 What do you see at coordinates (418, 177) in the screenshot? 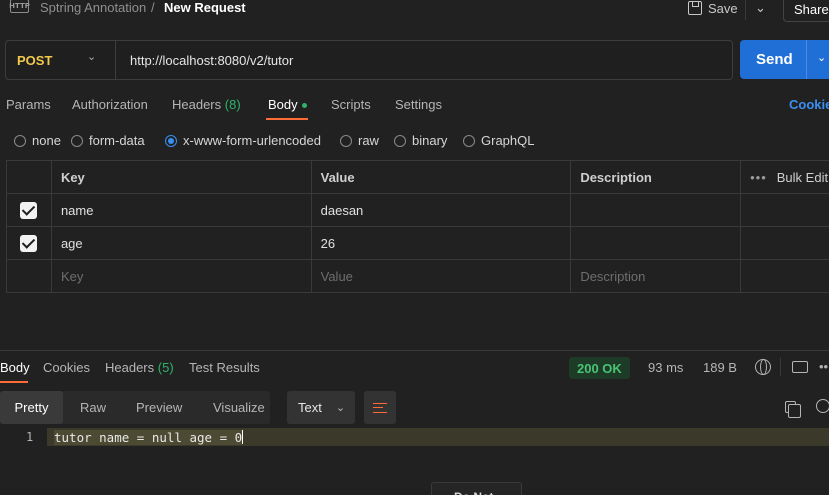
I see `table-header-row: Key Value Description ••• Bulk Edit` at bounding box center [418, 177].